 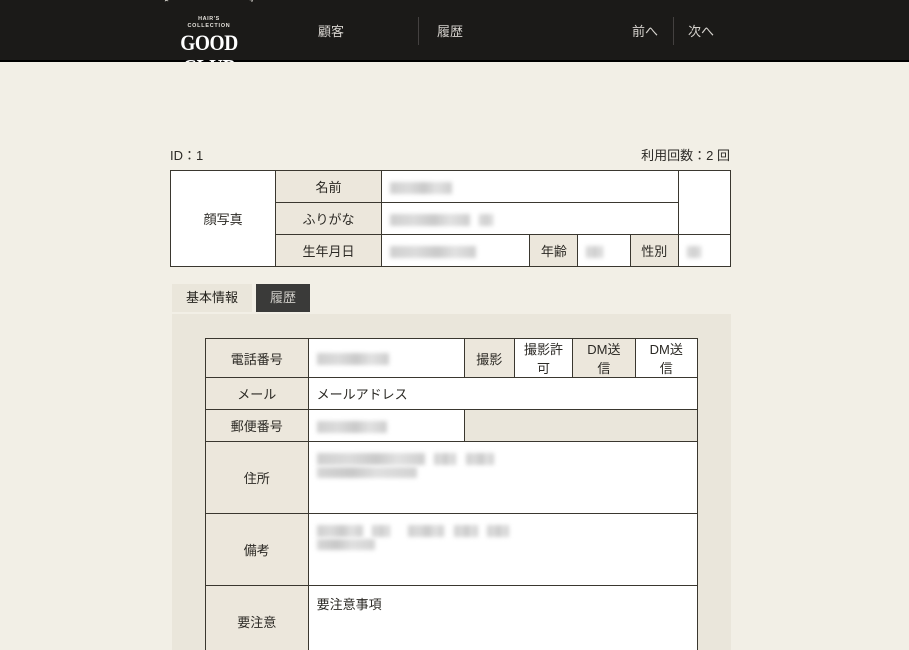 What do you see at coordinates (187, 155) in the screenshot?
I see `record-id-label: ID：1` at bounding box center [187, 155].